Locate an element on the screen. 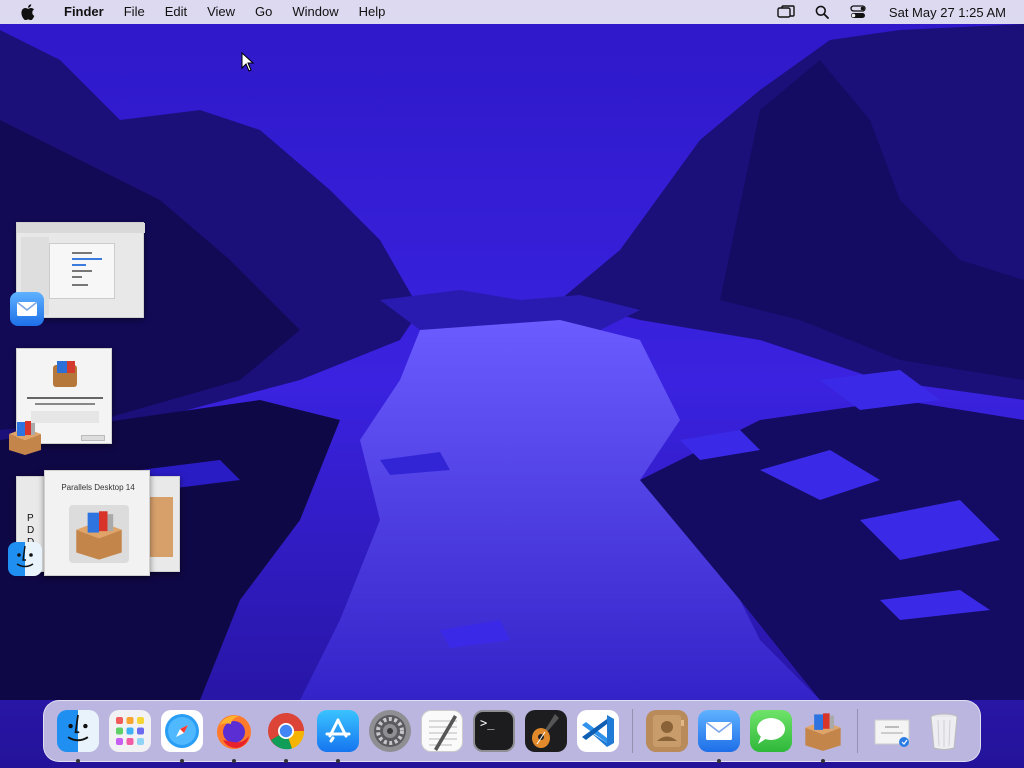  dock-system-preferences is located at coordinates (390, 731).